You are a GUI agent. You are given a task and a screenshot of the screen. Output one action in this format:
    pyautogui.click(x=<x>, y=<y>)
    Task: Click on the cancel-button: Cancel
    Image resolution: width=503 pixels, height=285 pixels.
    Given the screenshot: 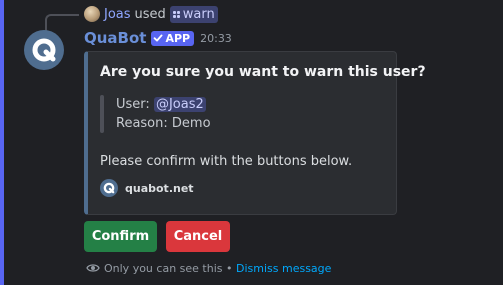 What is the action you would take?
    pyautogui.click(x=198, y=236)
    